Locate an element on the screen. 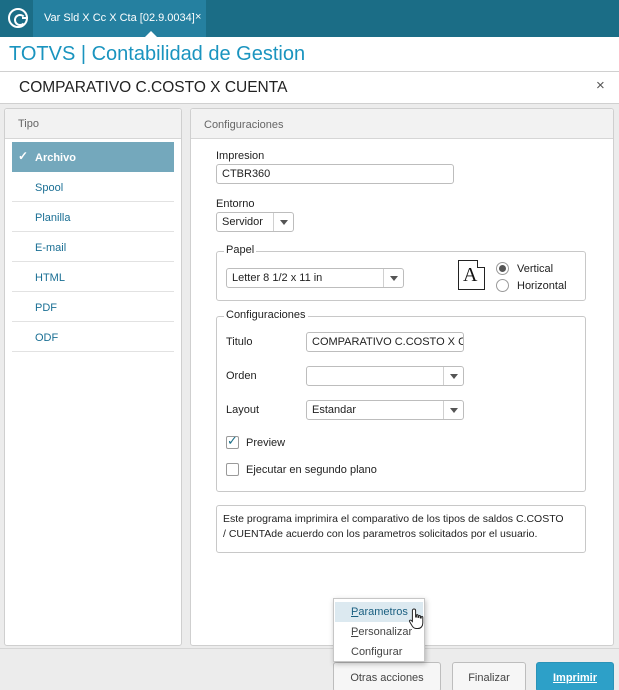 The width and height of the screenshot is (619, 690). papel-value: Letter 8 1/2 x 11 in is located at coordinates (277, 278).